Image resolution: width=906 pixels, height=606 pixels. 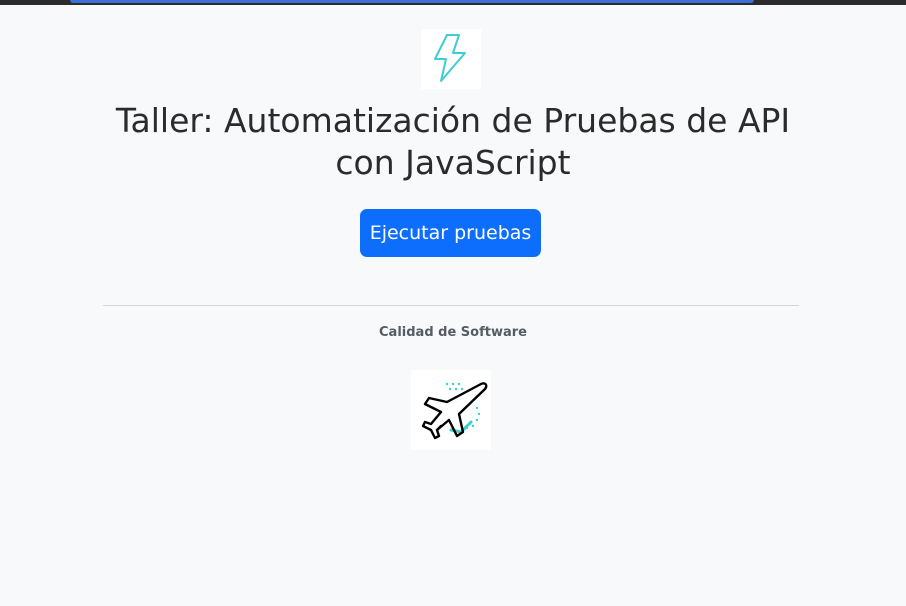 I want to click on footer-image, so click(x=451, y=410).